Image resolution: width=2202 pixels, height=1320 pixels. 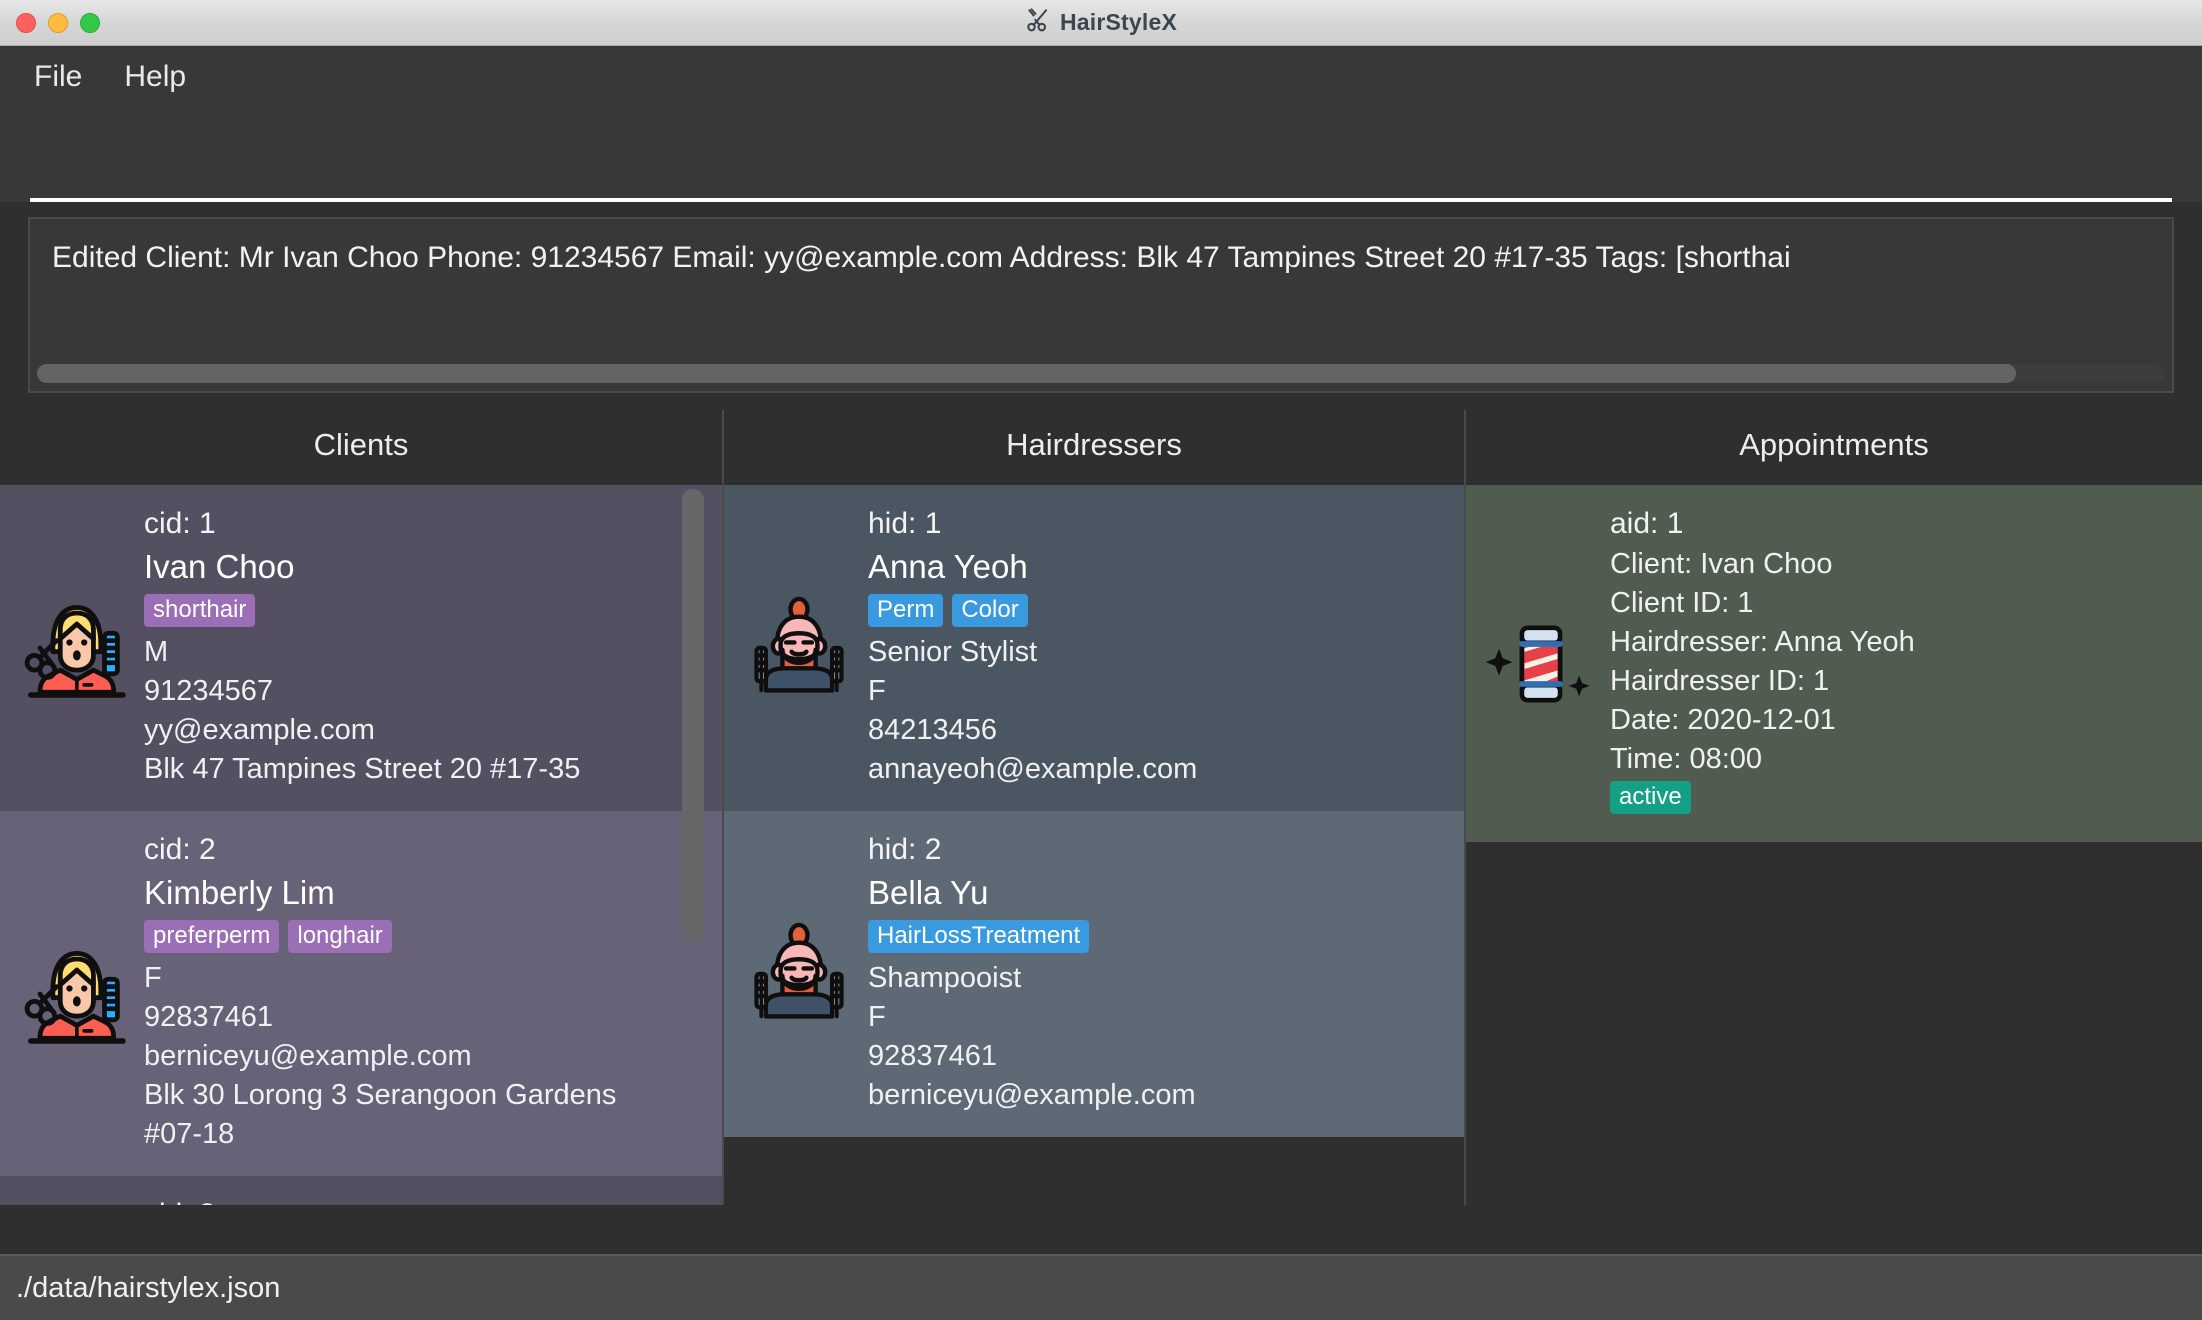 I want to click on command-area, so click(x=1101, y=155).